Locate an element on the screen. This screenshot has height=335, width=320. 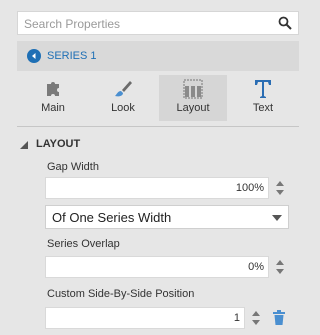
gap-width-input: 100% is located at coordinates (157, 188).